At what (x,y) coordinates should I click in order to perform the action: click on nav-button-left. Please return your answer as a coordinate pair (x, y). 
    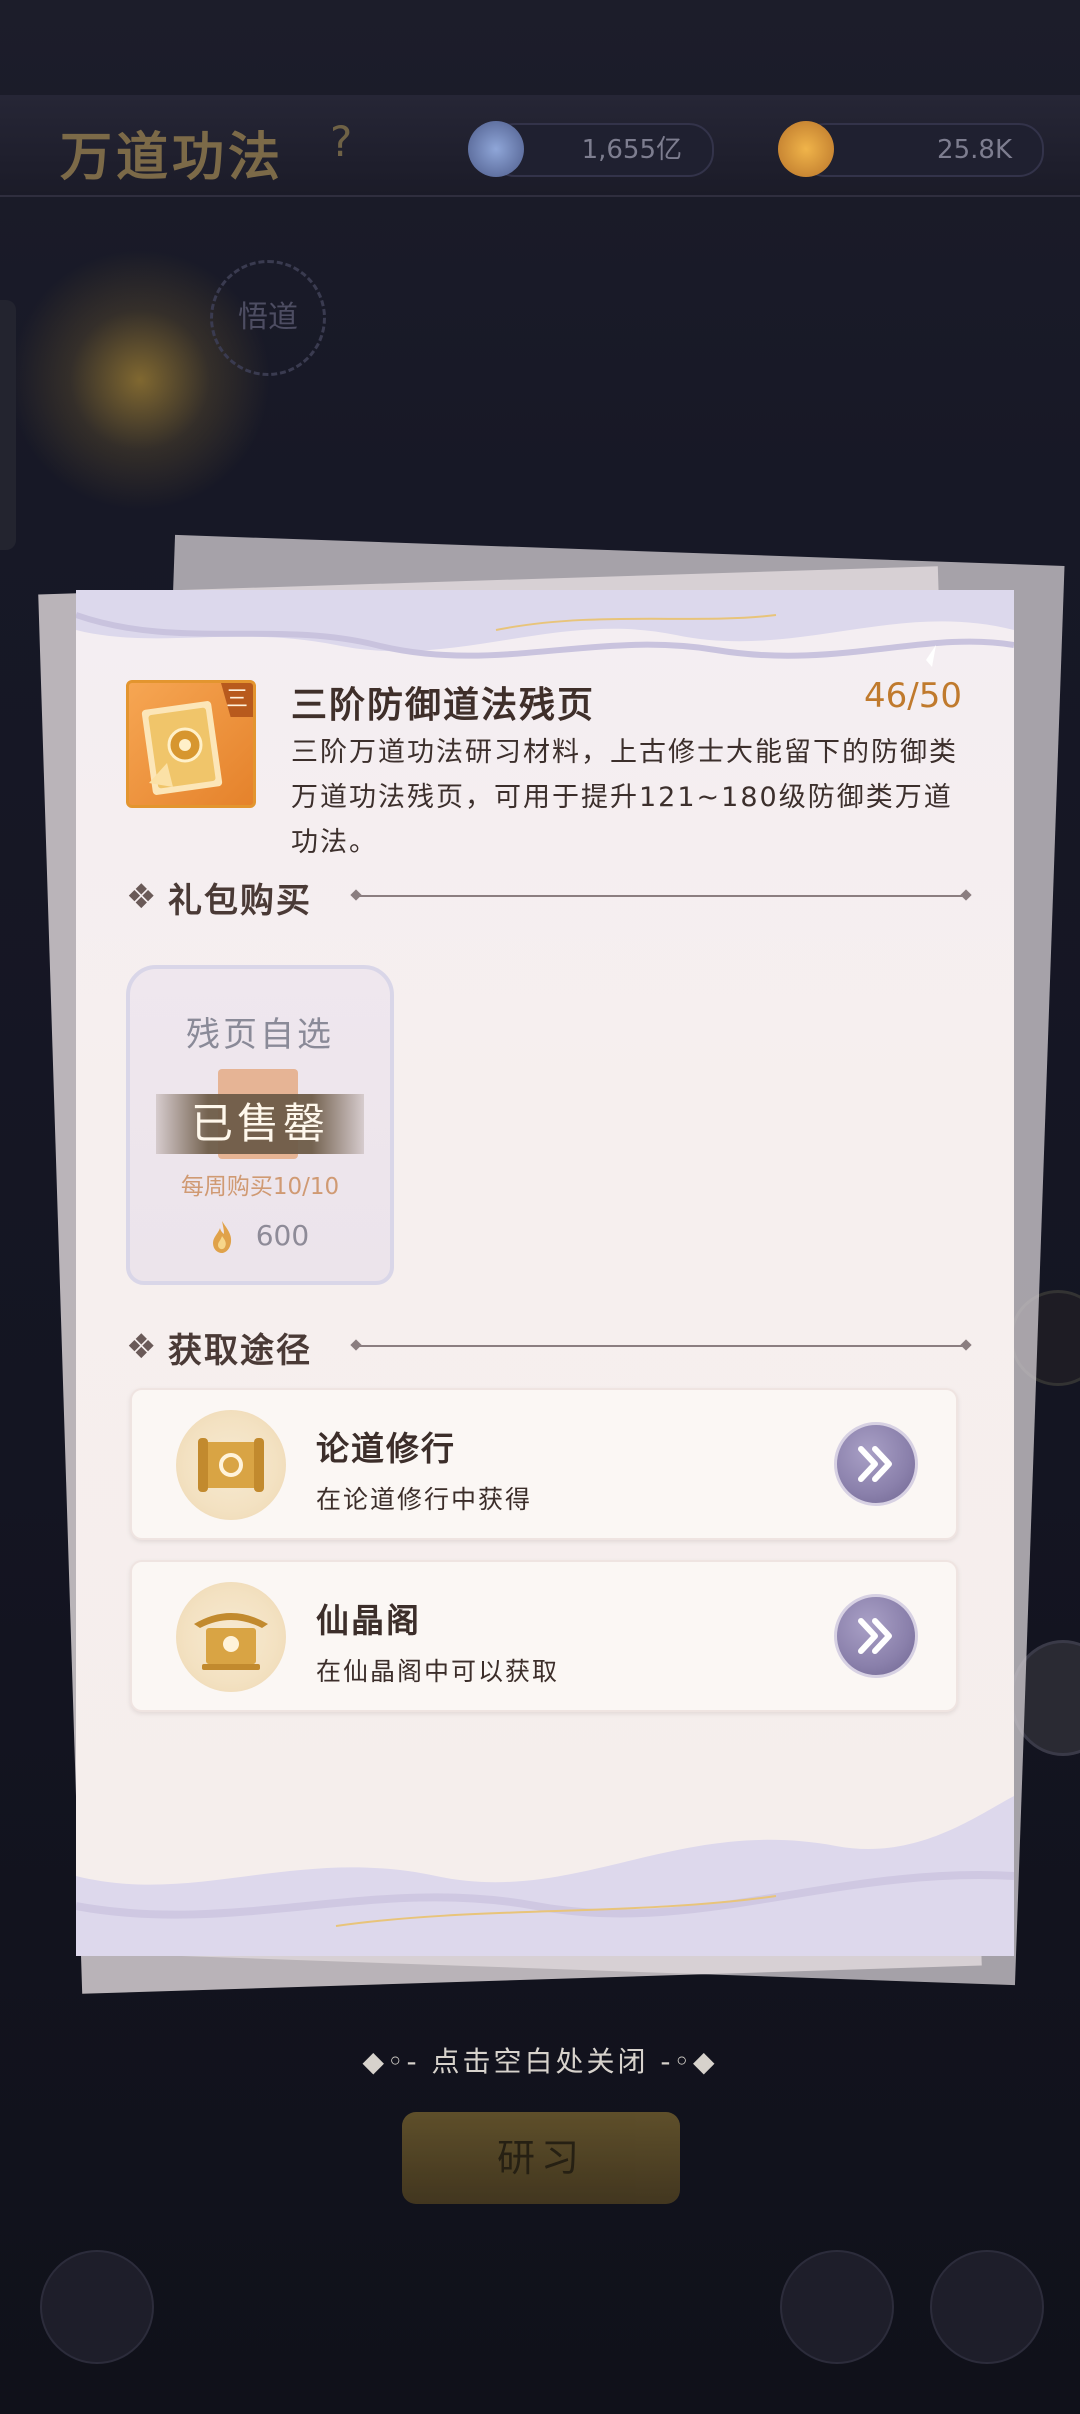
    Looking at the image, I should click on (837, 2307).